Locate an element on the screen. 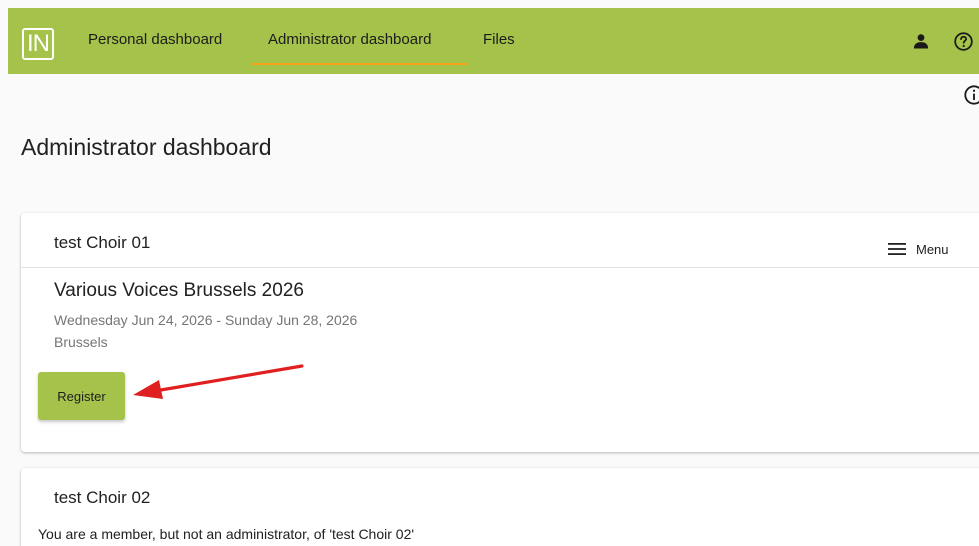 The image size is (979, 546). menu-button: Menu is located at coordinates (918, 249).